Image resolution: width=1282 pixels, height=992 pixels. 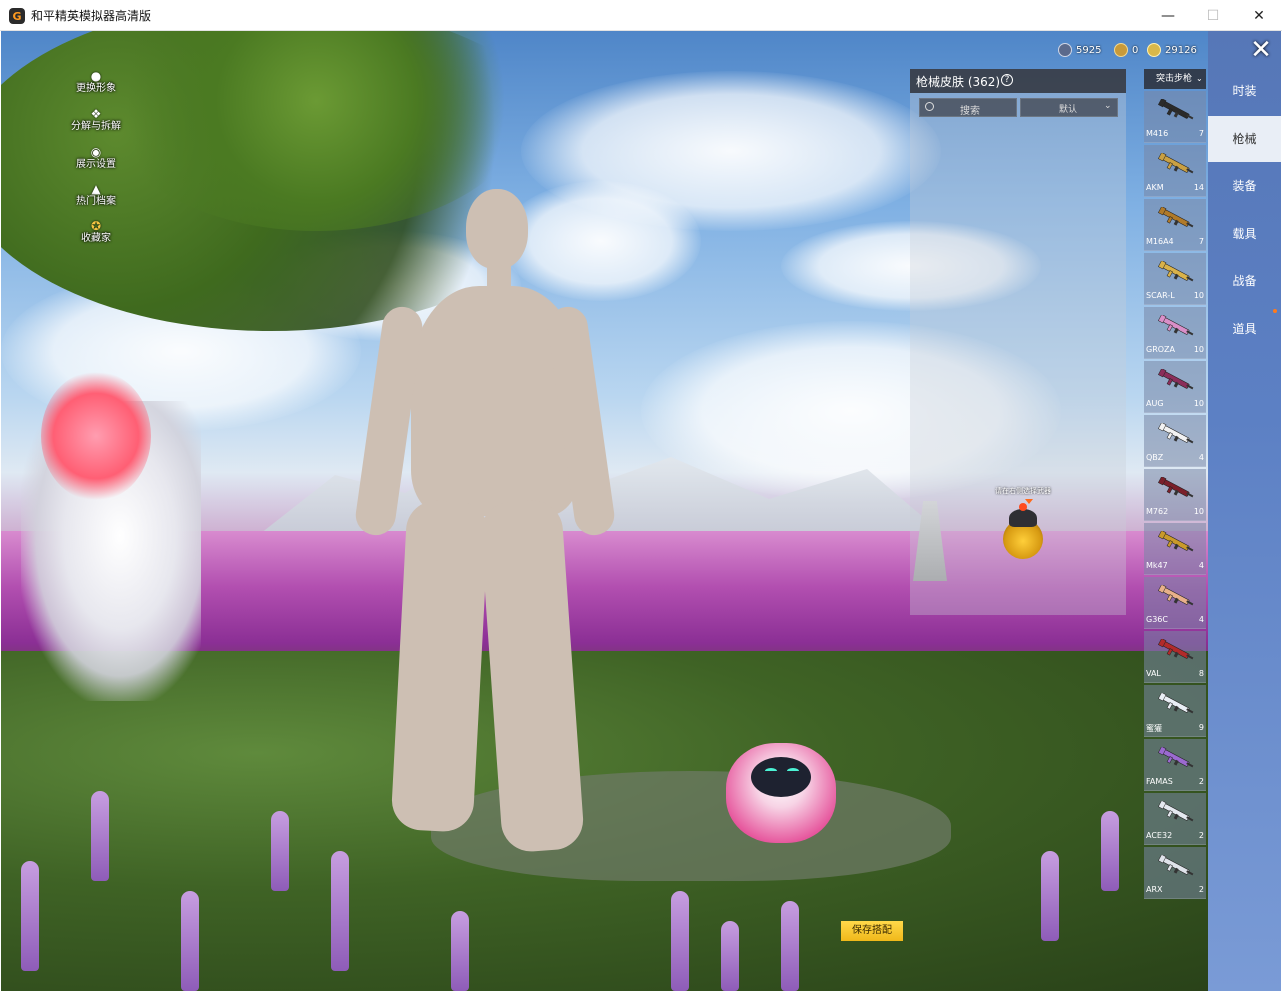 What do you see at coordinates (1259, 15) in the screenshot?
I see `window-close-button: ✕` at bounding box center [1259, 15].